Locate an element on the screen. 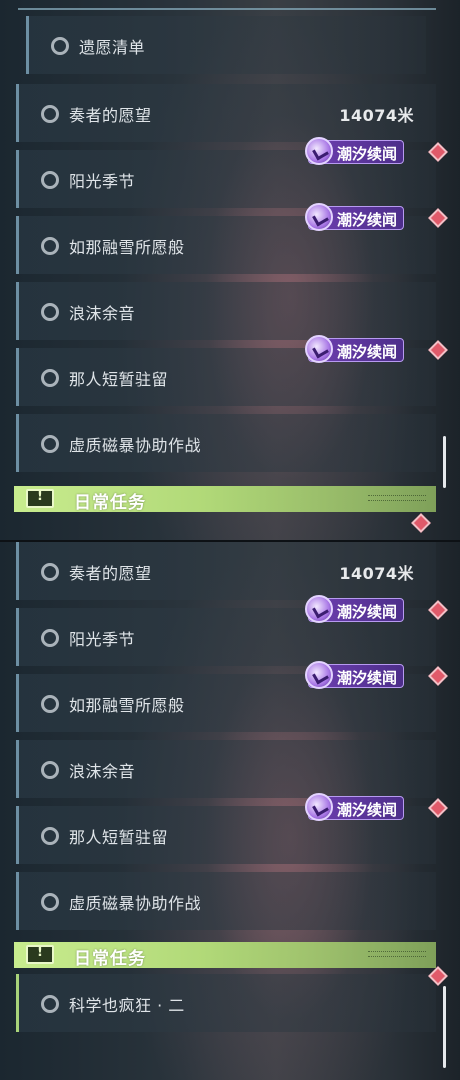 The image size is (460, 1080). daily-task-row-science: 科学也疯狂 · 二 is located at coordinates (232, 999).